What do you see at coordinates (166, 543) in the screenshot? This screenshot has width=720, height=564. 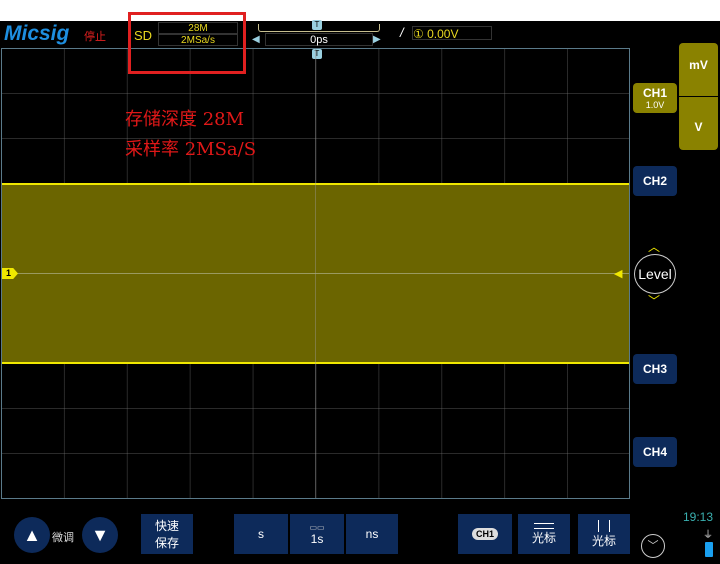 I see `quick-save-label-2: 保存` at bounding box center [166, 543].